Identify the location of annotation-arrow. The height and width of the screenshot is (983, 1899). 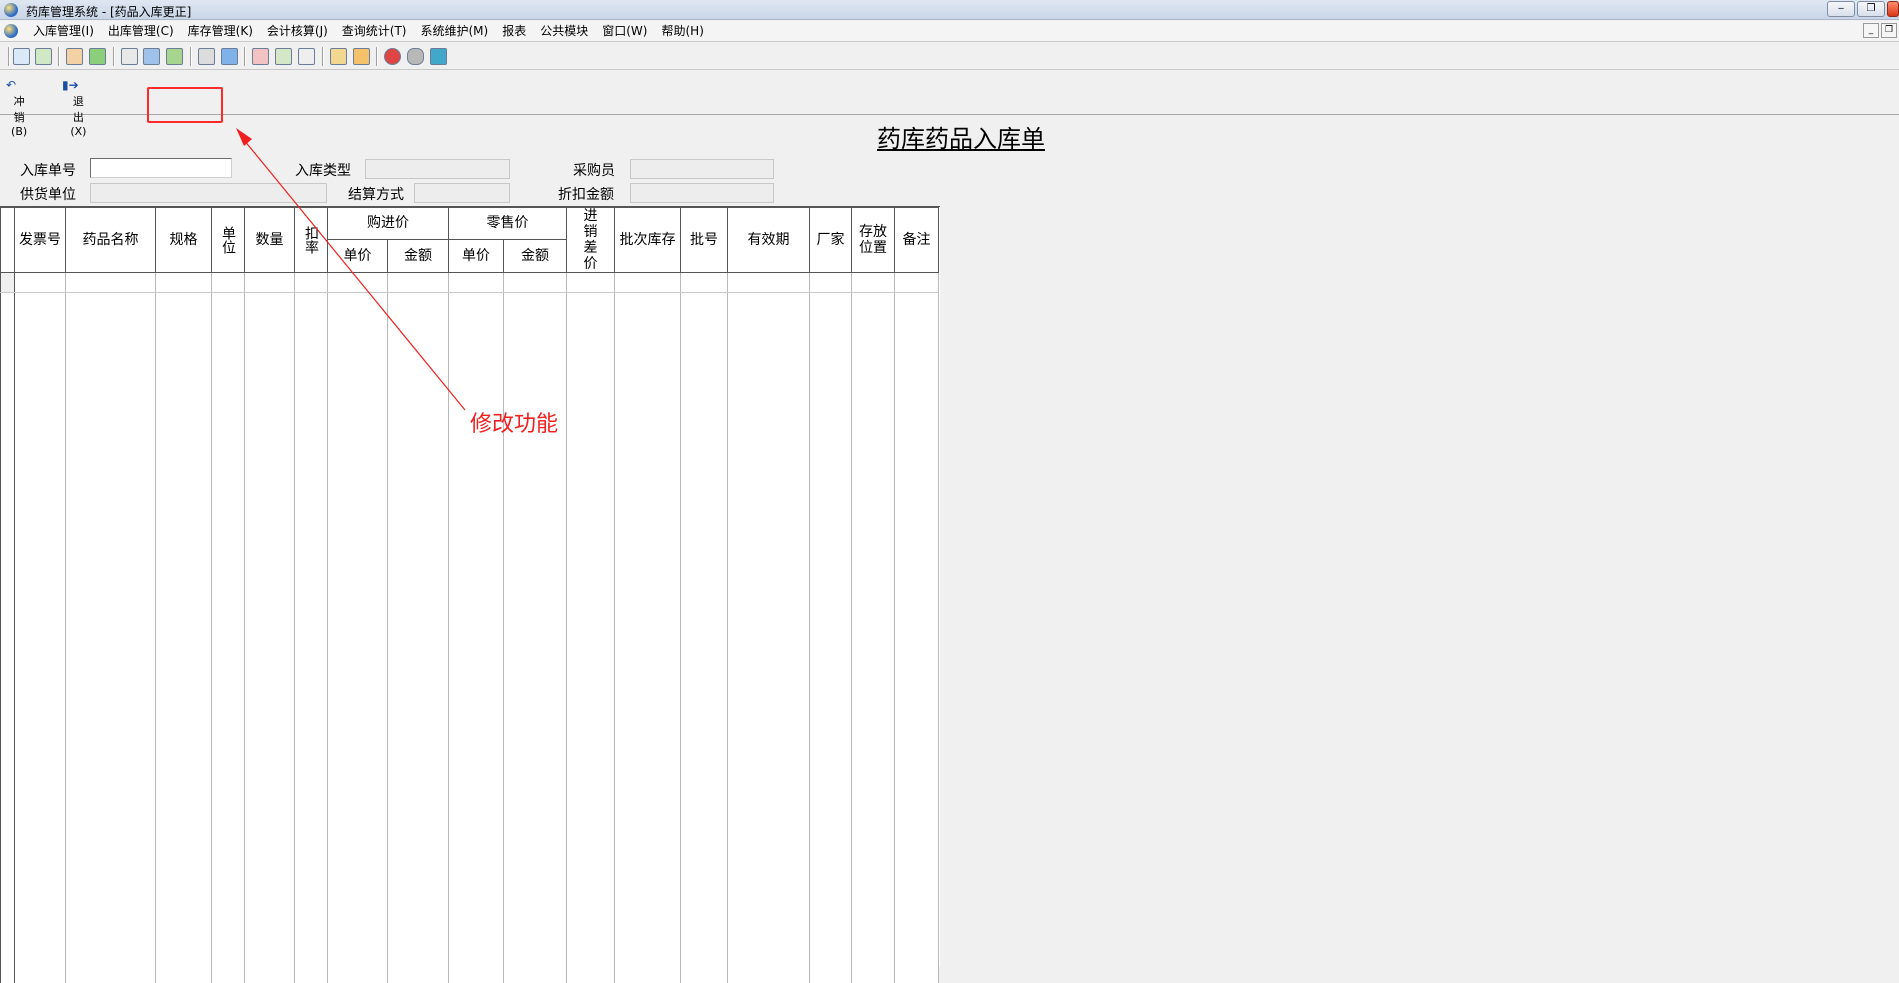
(351, 269).